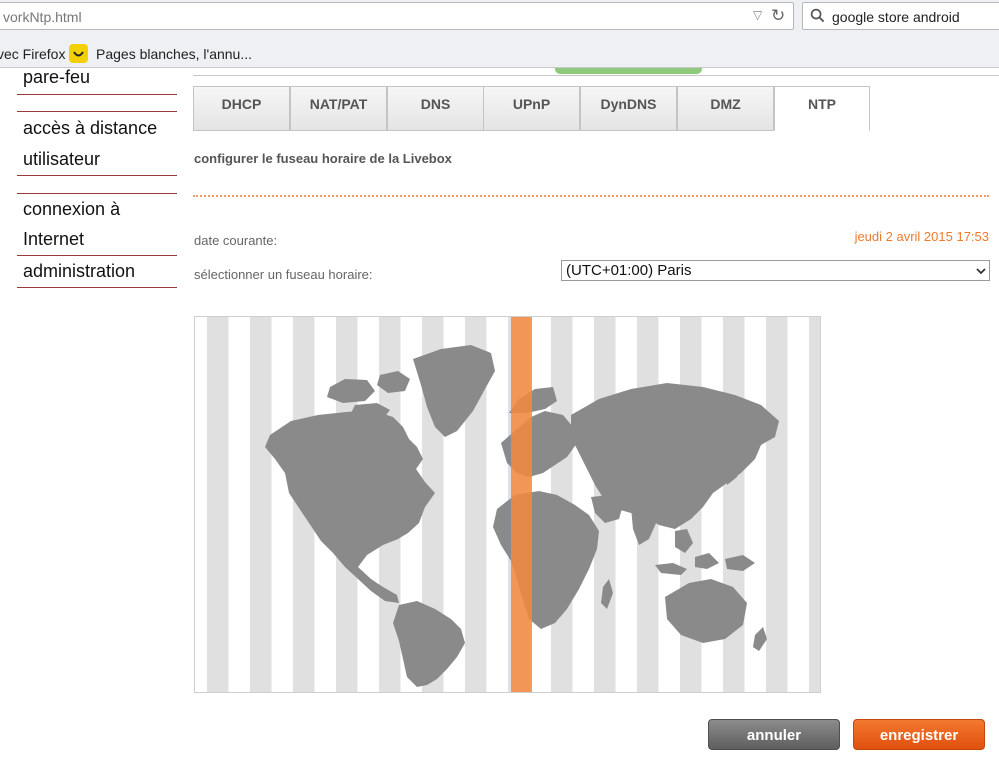  I want to click on tab-ntp: NTP, so click(822, 108).